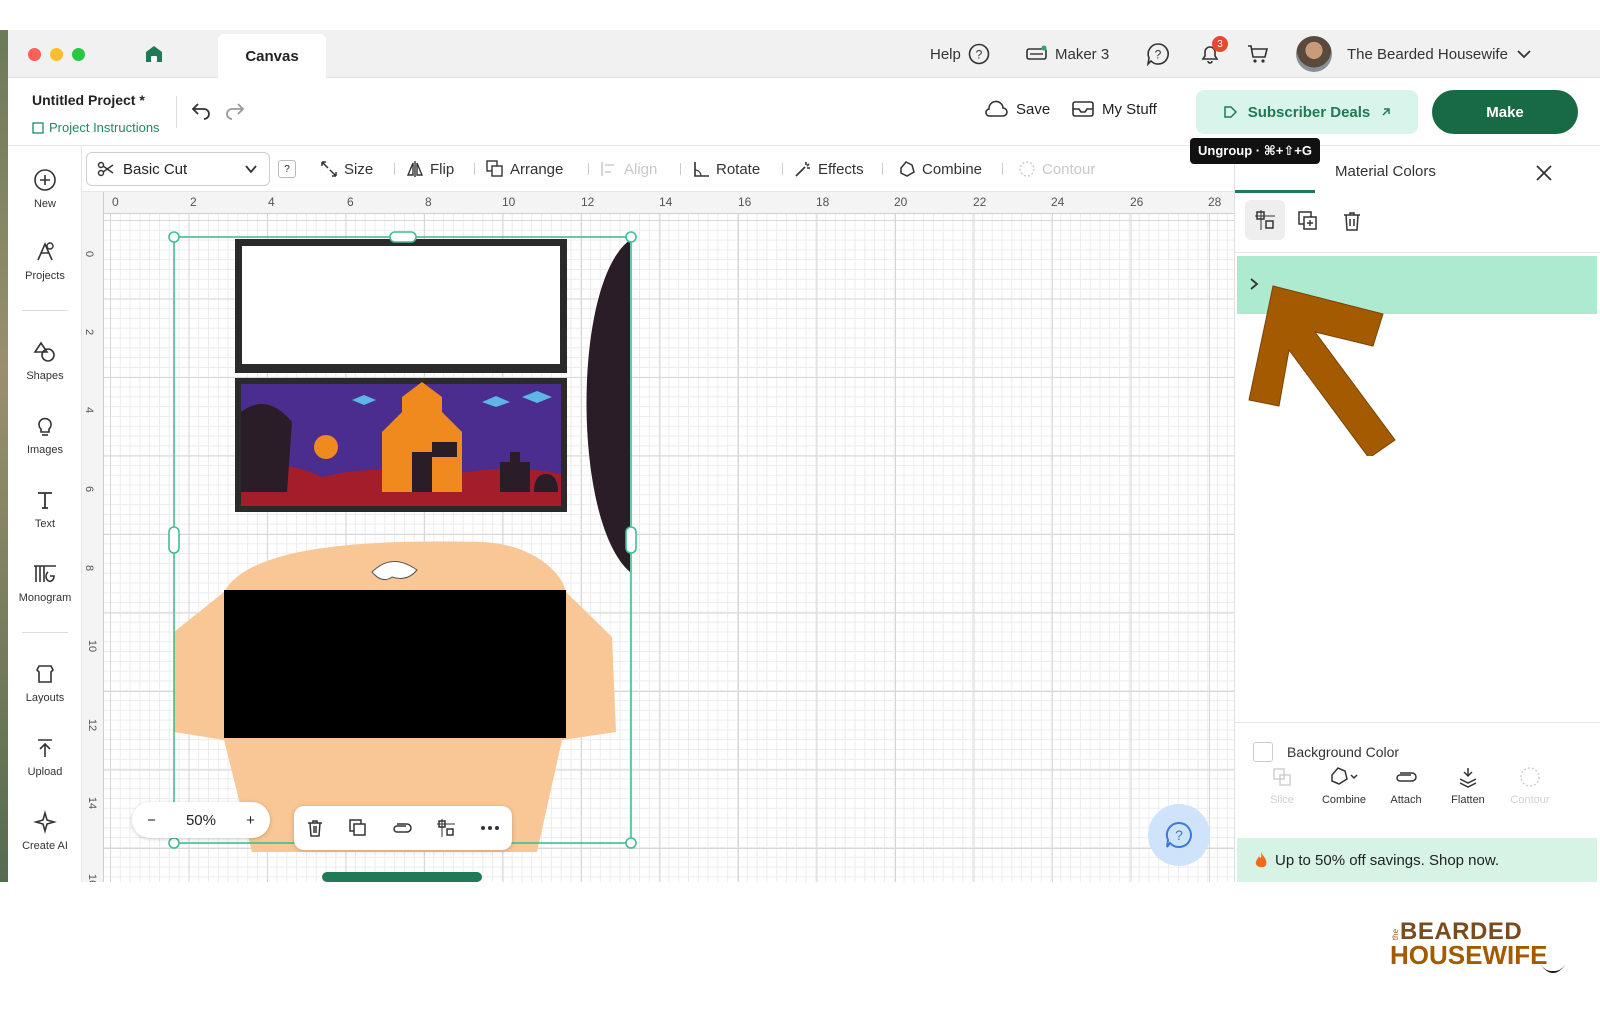  Describe the element at coordinates (1544, 175) in the screenshot. I see `close-panel-button` at that location.